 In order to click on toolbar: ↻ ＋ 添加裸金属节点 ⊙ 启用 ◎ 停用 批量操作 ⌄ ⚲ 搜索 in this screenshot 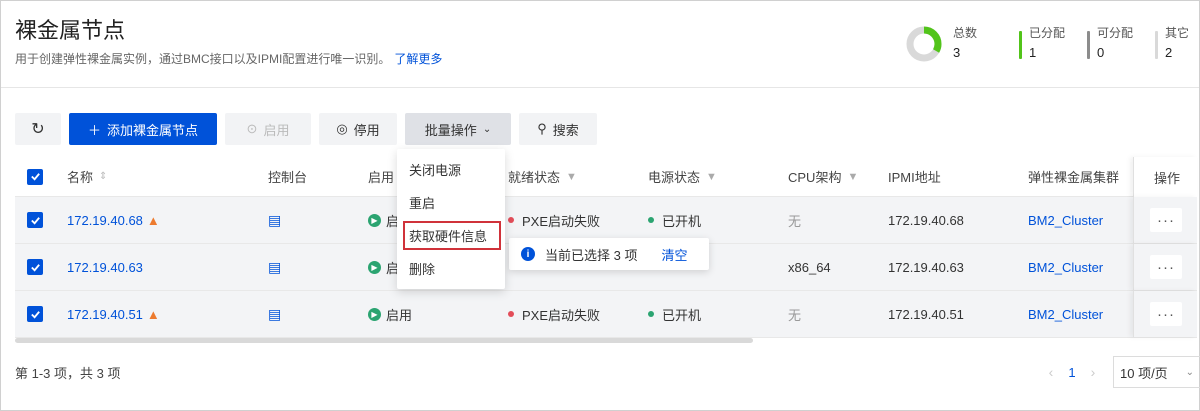, I will do `click(306, 129)`.